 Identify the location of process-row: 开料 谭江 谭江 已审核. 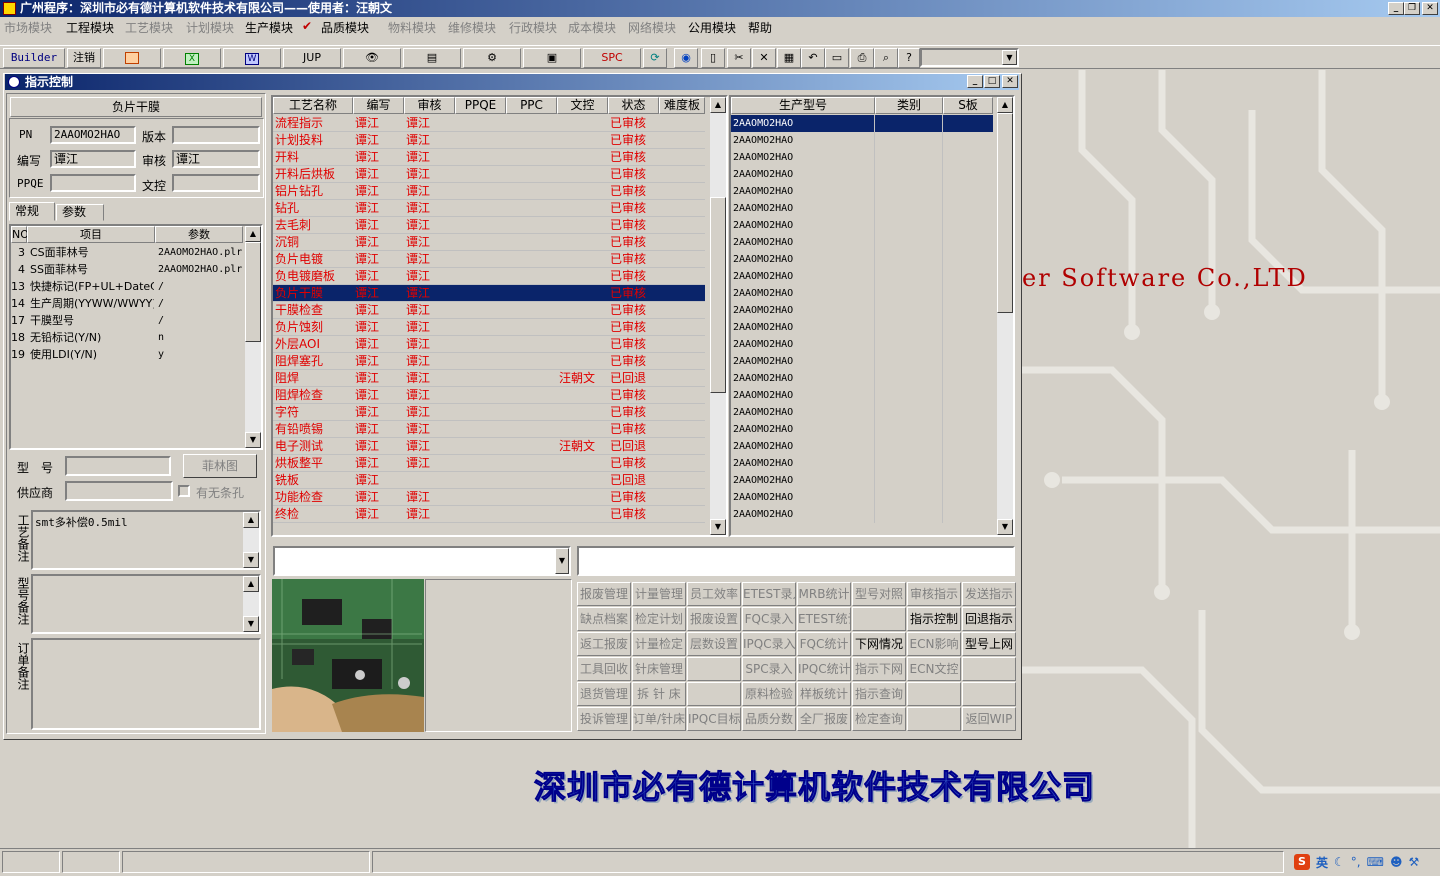
(489, 157).